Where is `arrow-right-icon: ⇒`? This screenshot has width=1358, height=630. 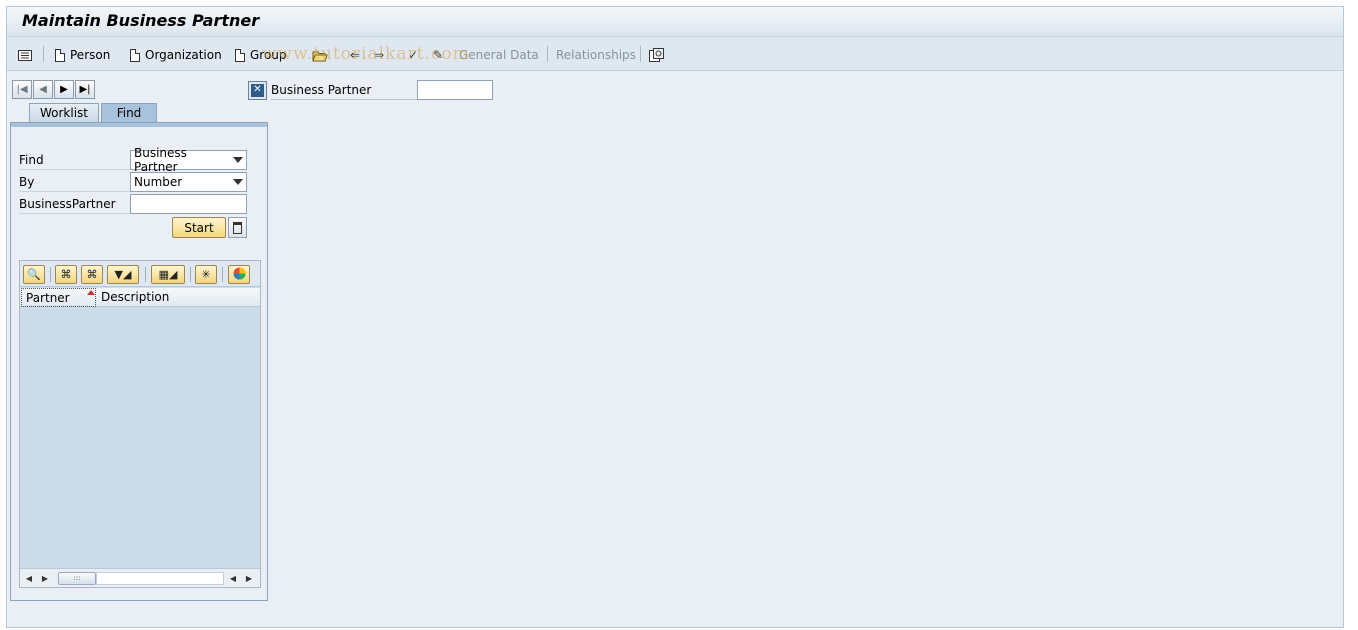
arrow-right-icon: ⇒ is located at coordinates (379, 55).